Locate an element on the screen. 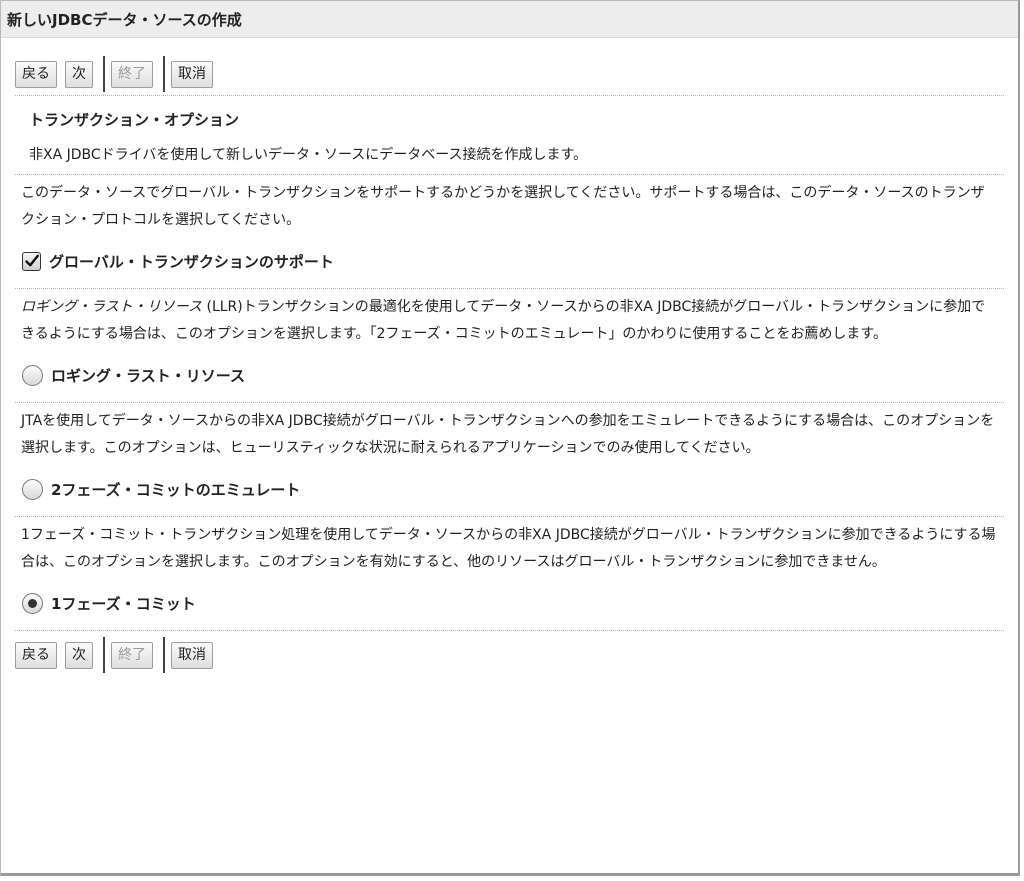  global-tx-checkbox is located at coordinates (31, 261).